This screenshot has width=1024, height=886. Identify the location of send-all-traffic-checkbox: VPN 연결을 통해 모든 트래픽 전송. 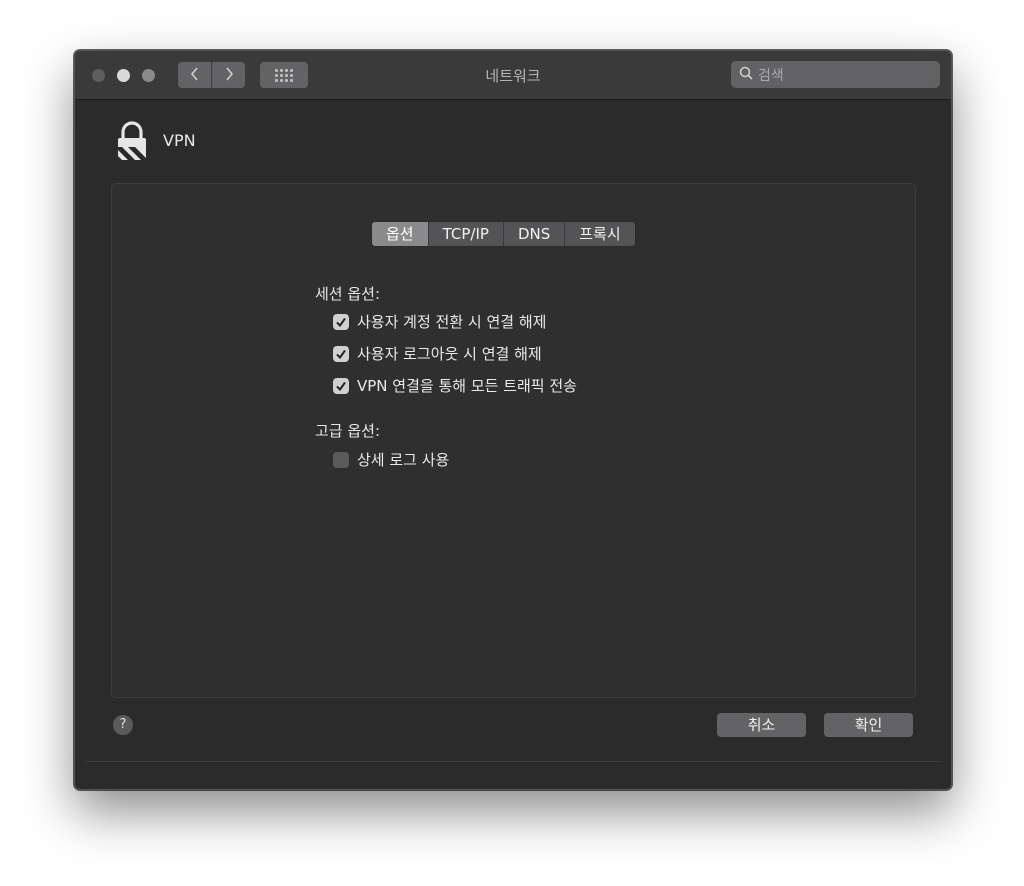
(455, 385).